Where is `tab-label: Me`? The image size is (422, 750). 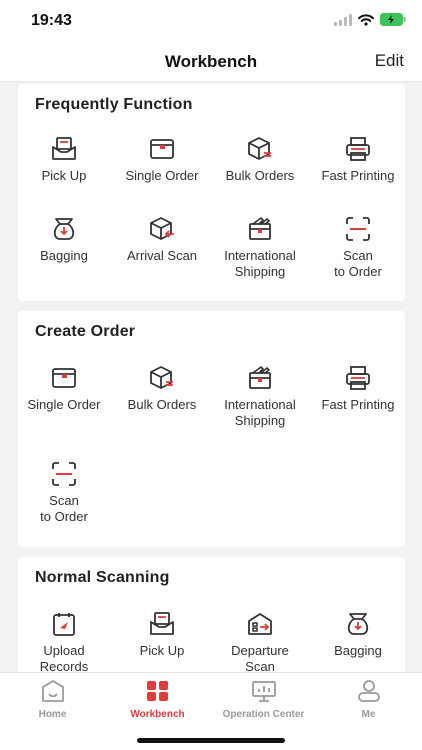 tab-label: Me is located at coordinates (368, 714).